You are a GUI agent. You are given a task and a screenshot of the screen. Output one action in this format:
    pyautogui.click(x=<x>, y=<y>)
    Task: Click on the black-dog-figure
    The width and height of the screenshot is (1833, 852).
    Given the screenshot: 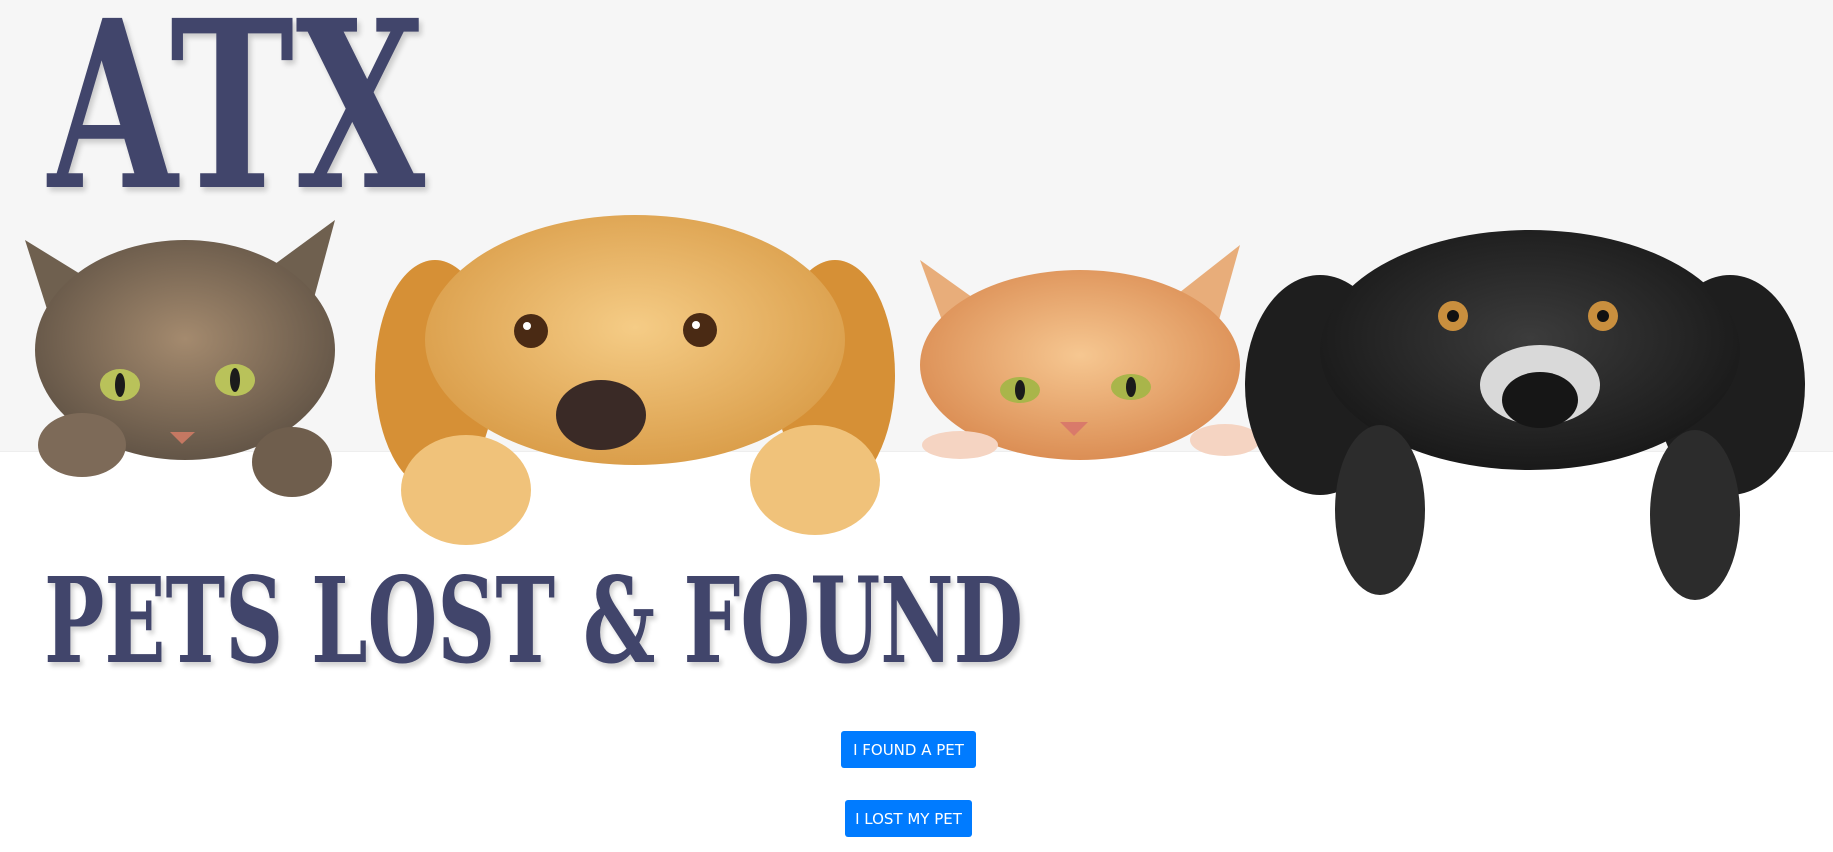 What is the action you would take?
    pyautogui.click(x=1525, y=415)
    